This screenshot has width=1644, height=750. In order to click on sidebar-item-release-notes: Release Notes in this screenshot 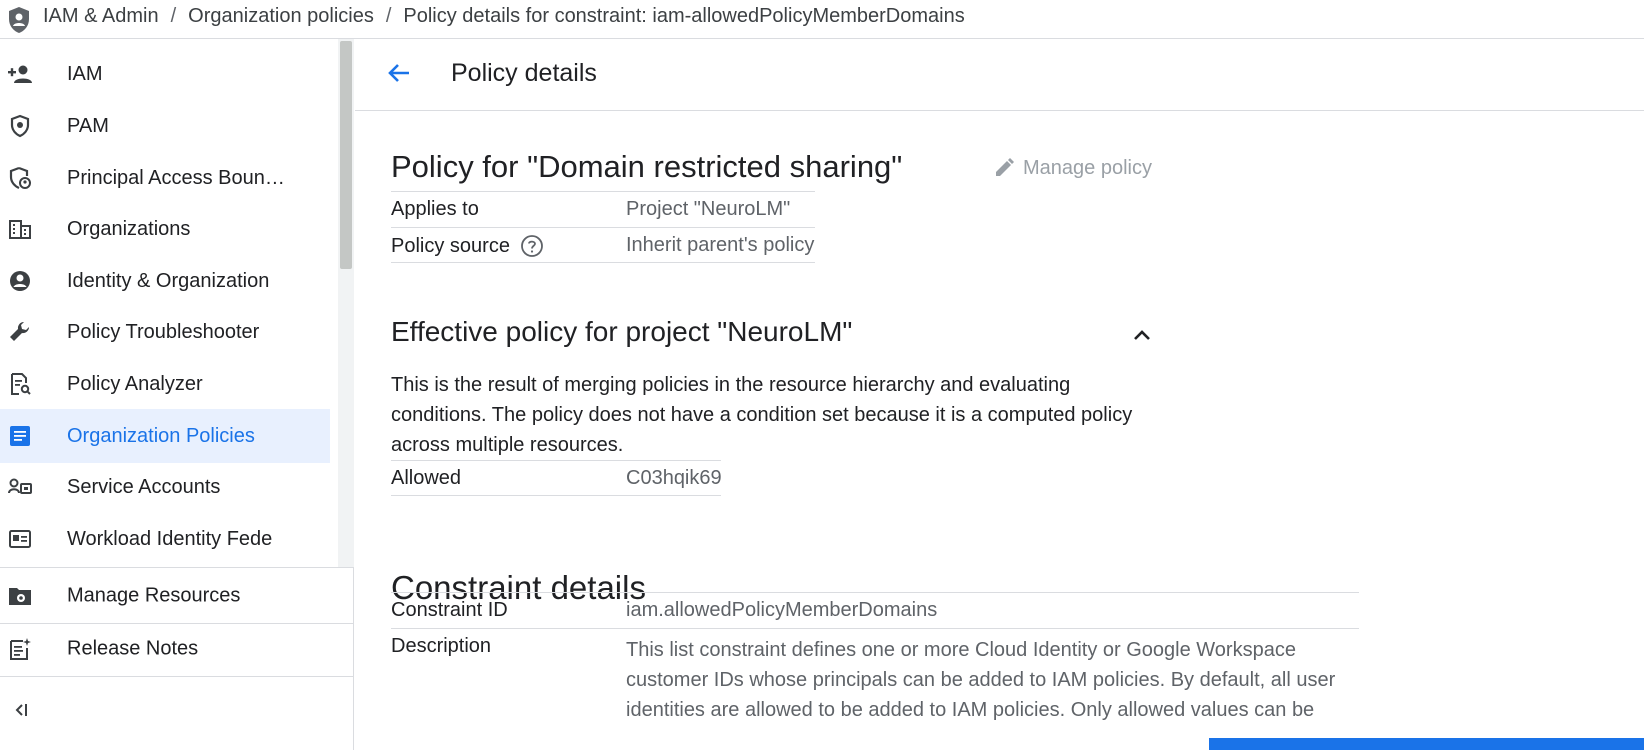, I will do `click(177, 649)`.